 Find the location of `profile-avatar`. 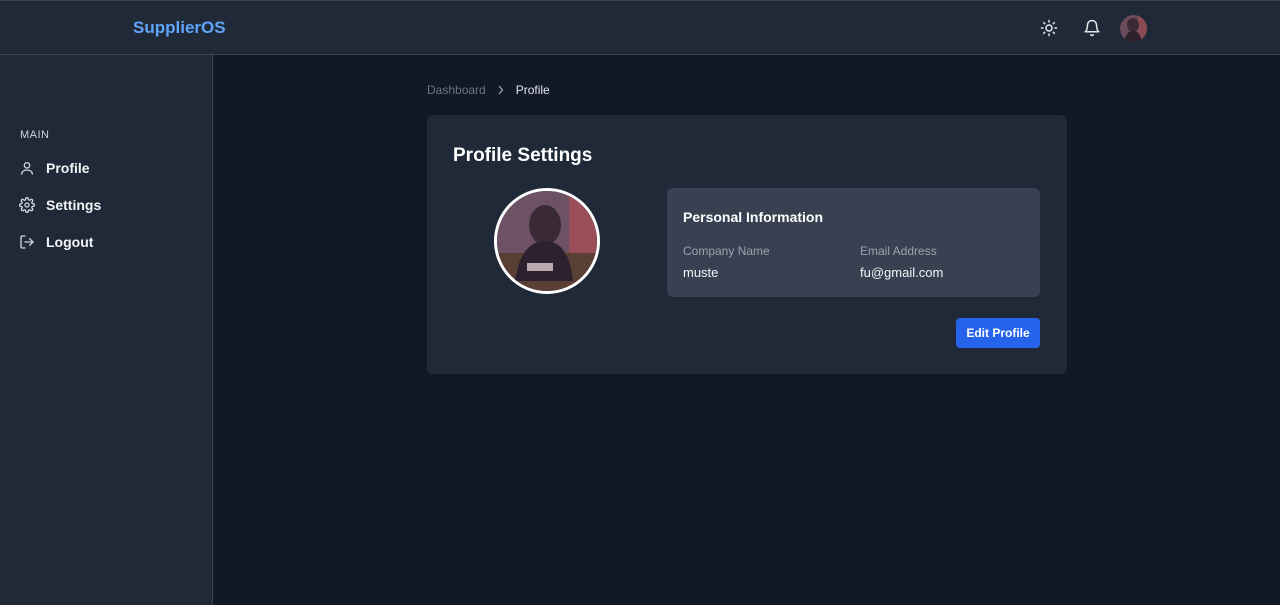

profile-avatar is located at coordinates (547, 241).